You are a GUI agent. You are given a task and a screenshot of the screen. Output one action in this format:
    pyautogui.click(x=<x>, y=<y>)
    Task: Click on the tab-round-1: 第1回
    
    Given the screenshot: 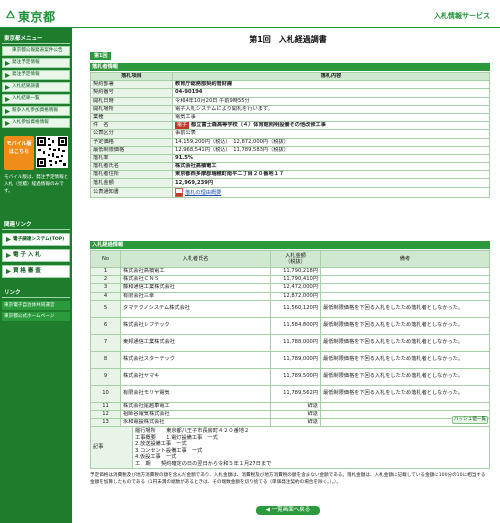 What is the action you would take?
    pyautogui.click(x=101, y=56)
    